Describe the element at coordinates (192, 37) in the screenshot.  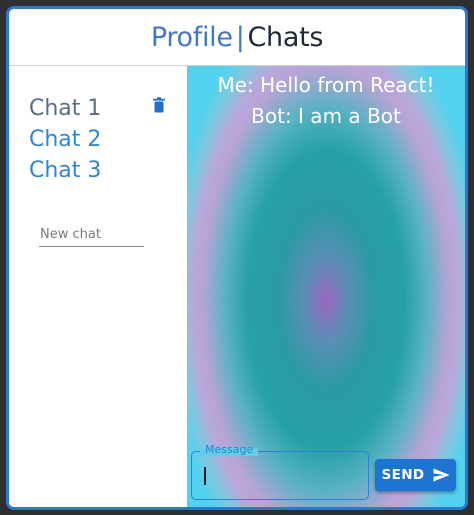
I see `nav-link-profile: Profile` at that location.